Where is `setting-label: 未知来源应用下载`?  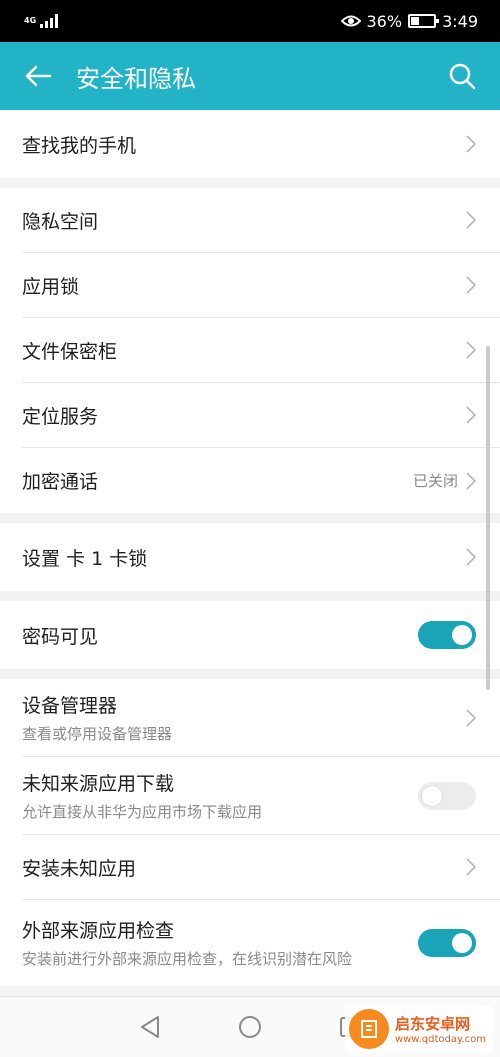
setting-label: 未知来源应用下载 is located at coordinates (98, 783).